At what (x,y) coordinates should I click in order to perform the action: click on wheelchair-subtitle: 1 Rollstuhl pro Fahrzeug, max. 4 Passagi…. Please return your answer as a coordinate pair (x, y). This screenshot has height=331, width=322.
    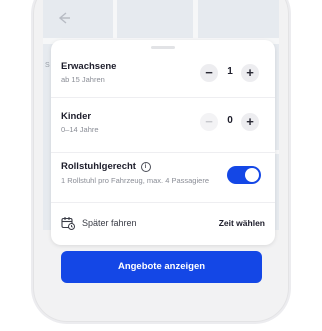
    Looking at the image, I should click on (135, 180).